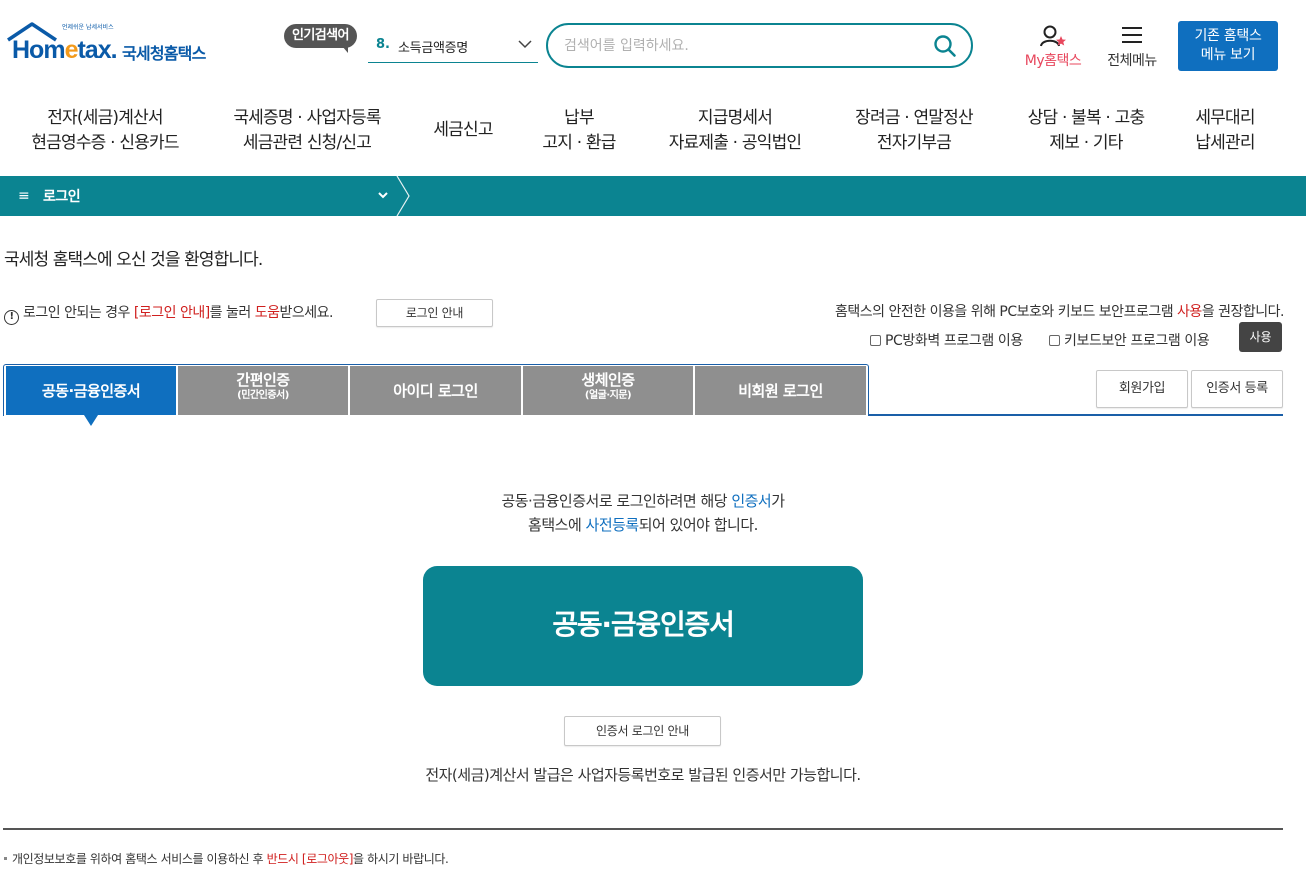 This screenshot has width=1306, height=877. I want to click on search-icon, so click(945, 46).